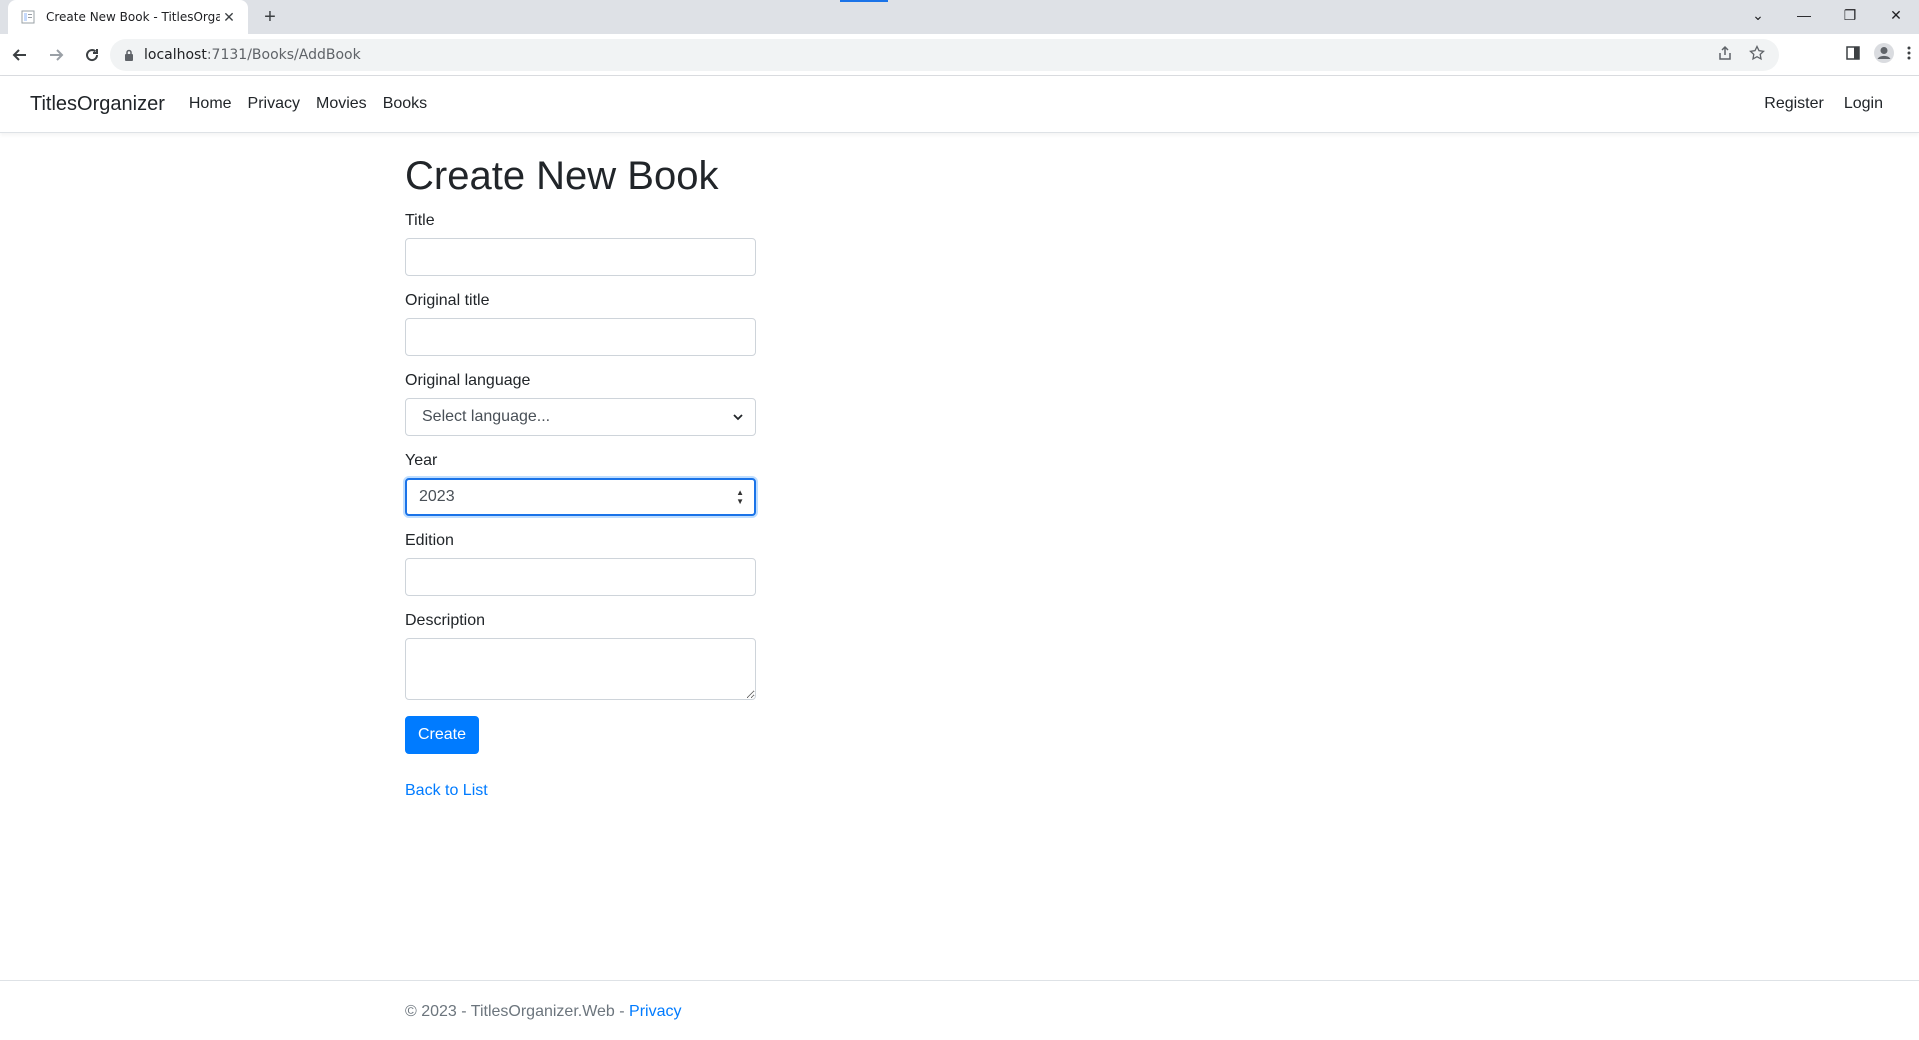  I want to click on nav-link-books: Books, so click(405, 104).